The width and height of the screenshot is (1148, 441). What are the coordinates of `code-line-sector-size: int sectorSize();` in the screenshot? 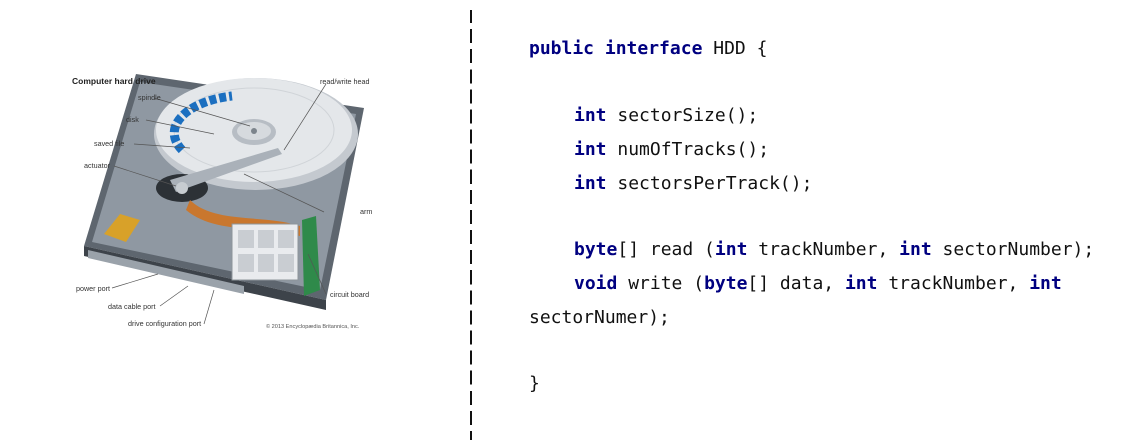 It's located at (666, 115).